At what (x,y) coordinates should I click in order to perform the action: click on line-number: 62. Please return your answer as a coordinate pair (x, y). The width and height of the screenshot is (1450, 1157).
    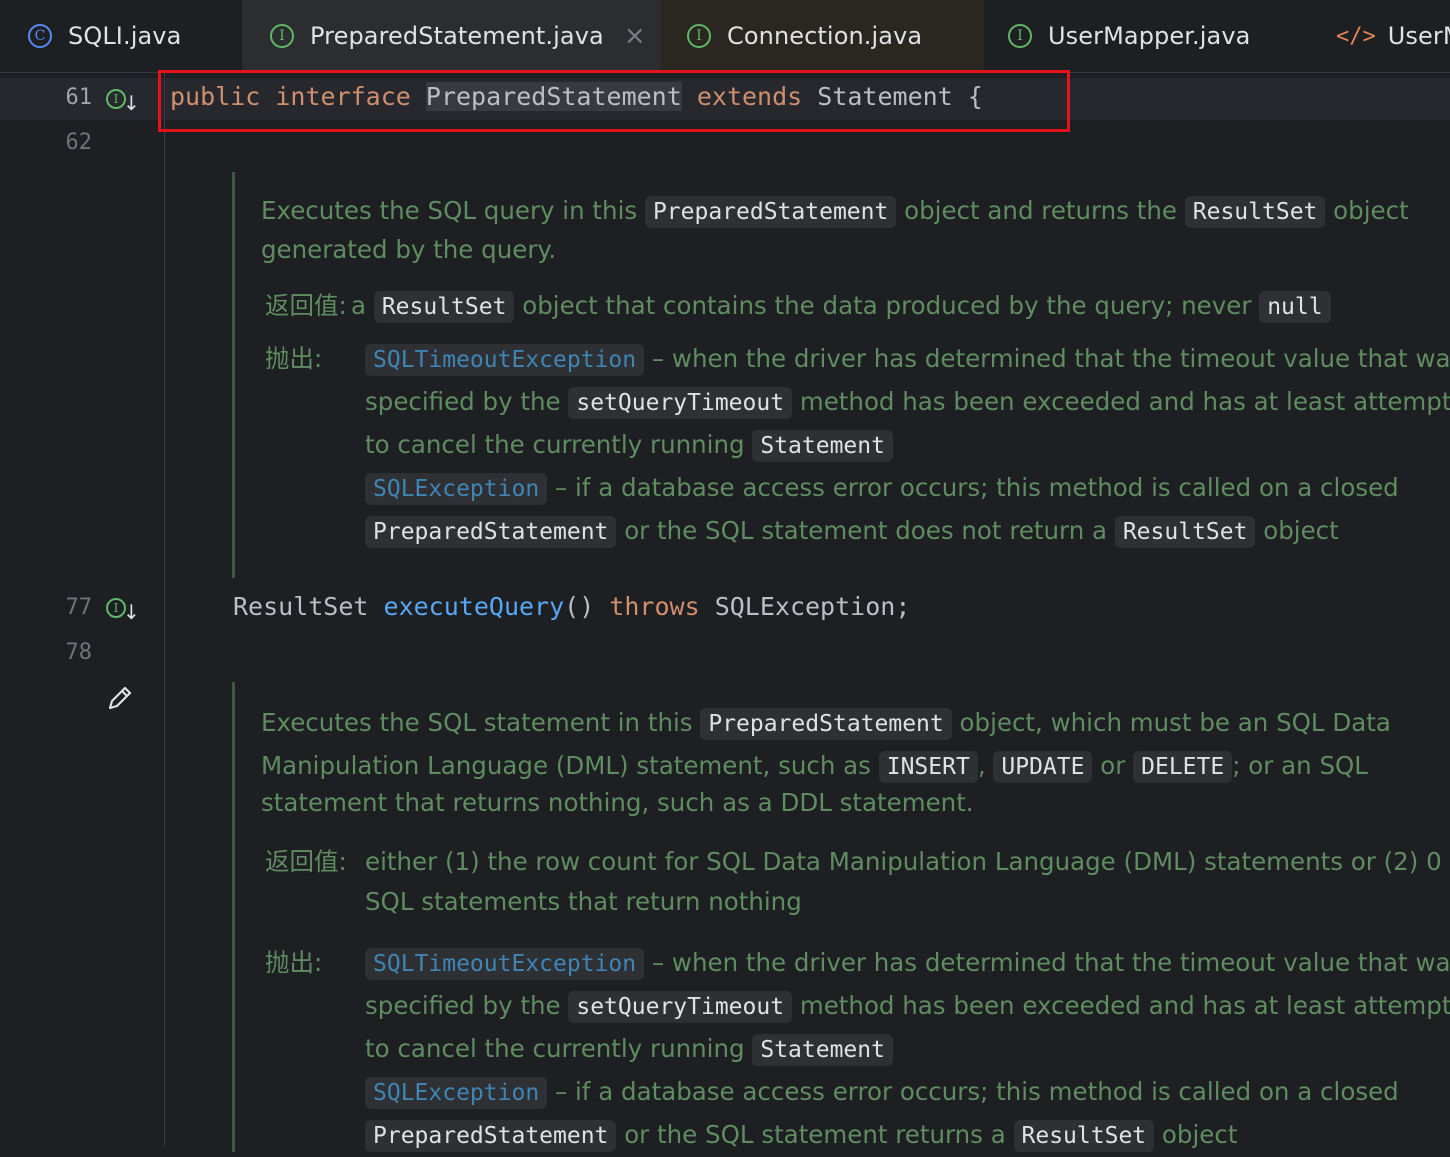
    Looking at the image, I should click on (79, 142).